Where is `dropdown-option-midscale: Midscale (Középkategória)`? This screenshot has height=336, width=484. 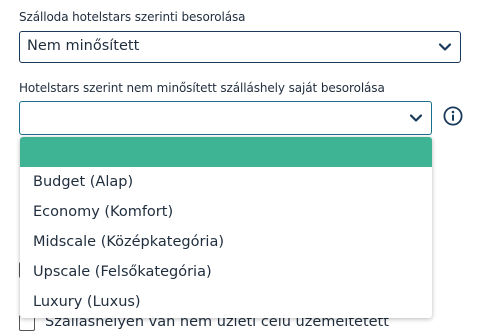
dropdown-option-midscale: Midscale (Középkategória) is located at coordinates (226, 242).